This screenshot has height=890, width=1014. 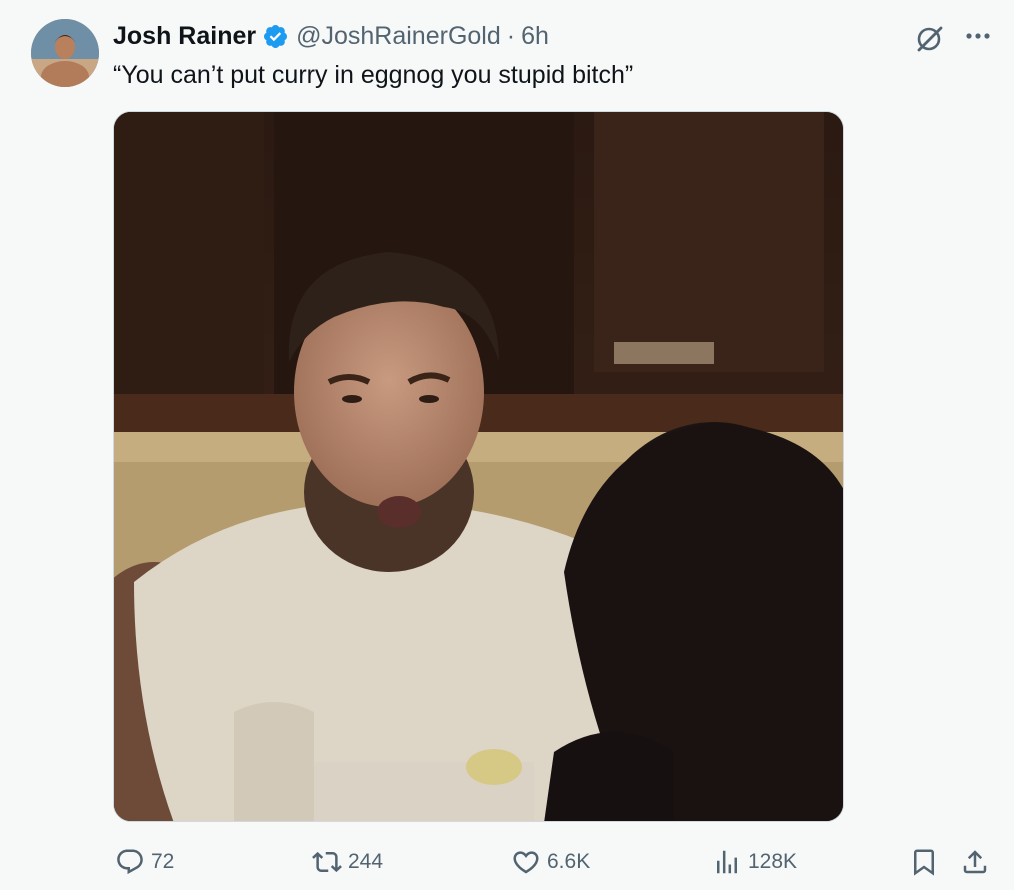 I want to click on avatar, so click(x=65, y=53).